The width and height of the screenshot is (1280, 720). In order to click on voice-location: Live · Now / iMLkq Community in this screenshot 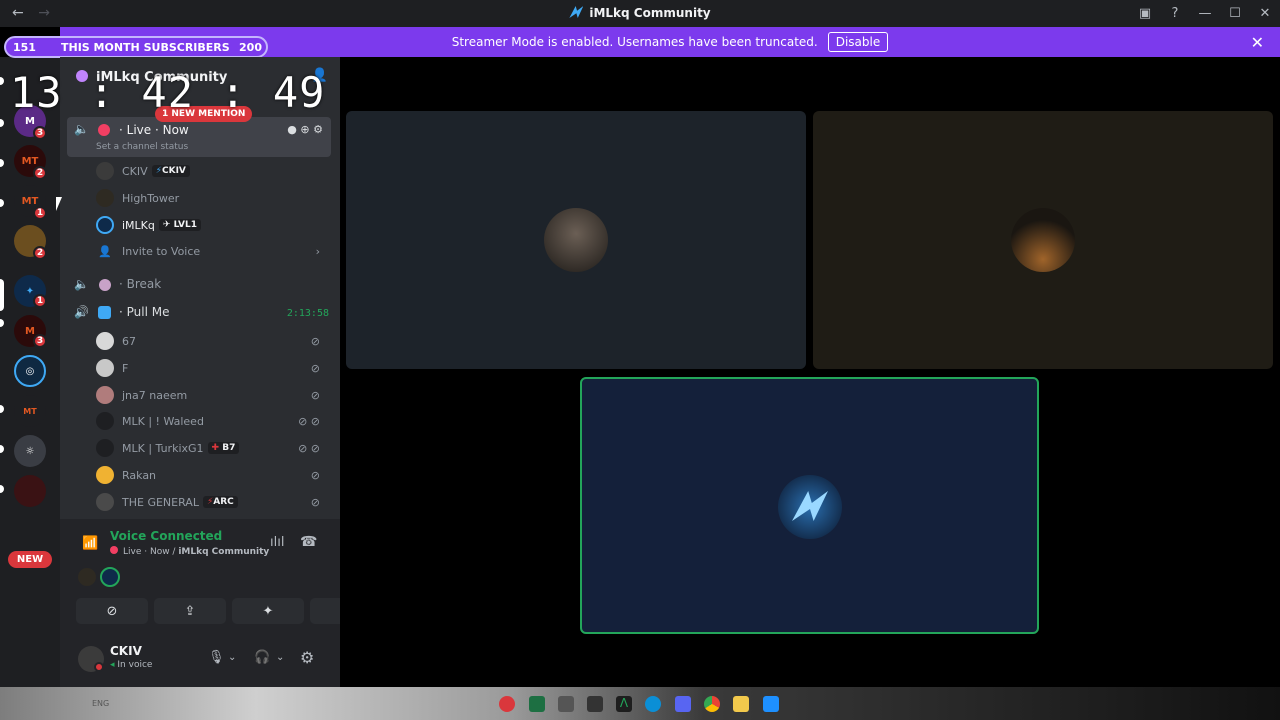, I will do `click(189, 551)`.